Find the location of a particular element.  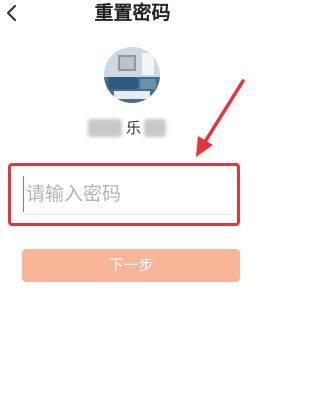

profile-photo is located at coordinates (132, 75).